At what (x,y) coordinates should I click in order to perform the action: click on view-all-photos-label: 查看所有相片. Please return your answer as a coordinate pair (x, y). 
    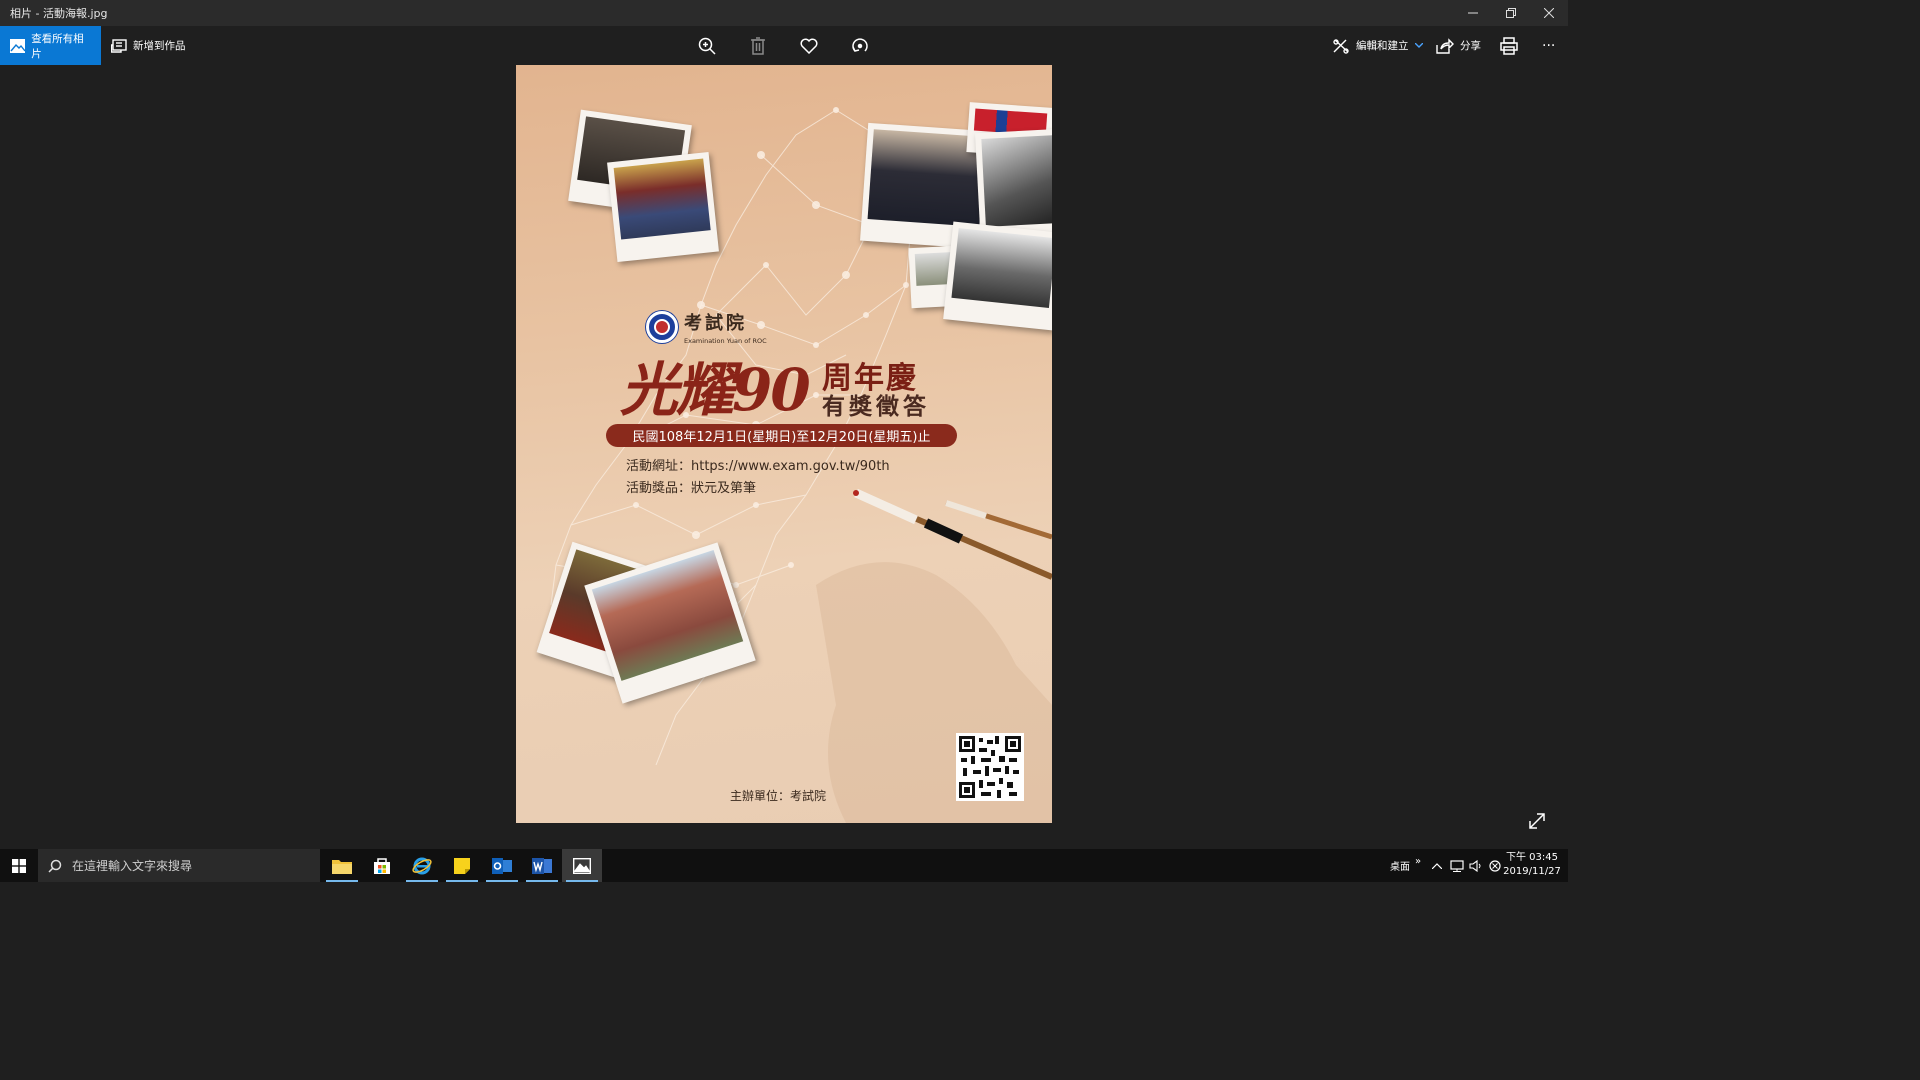
    Looking at the image, I should click on (57, 46).